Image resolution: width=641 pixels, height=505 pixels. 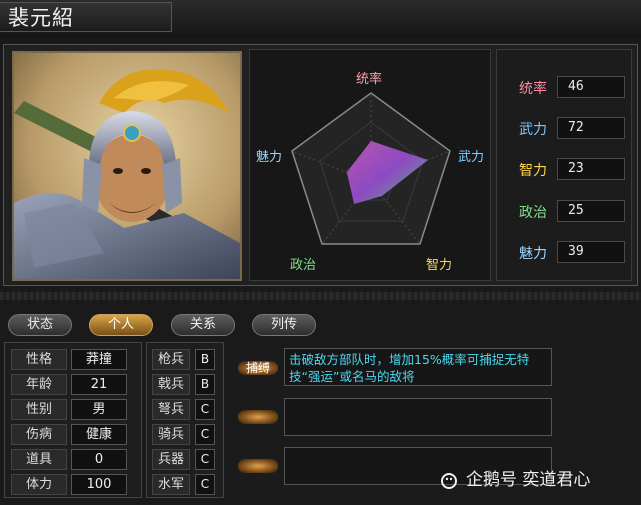 What do you see at coordinates (320, 296) in the screenshot?
I see `panel-separator` at bounding box center [320, 296].